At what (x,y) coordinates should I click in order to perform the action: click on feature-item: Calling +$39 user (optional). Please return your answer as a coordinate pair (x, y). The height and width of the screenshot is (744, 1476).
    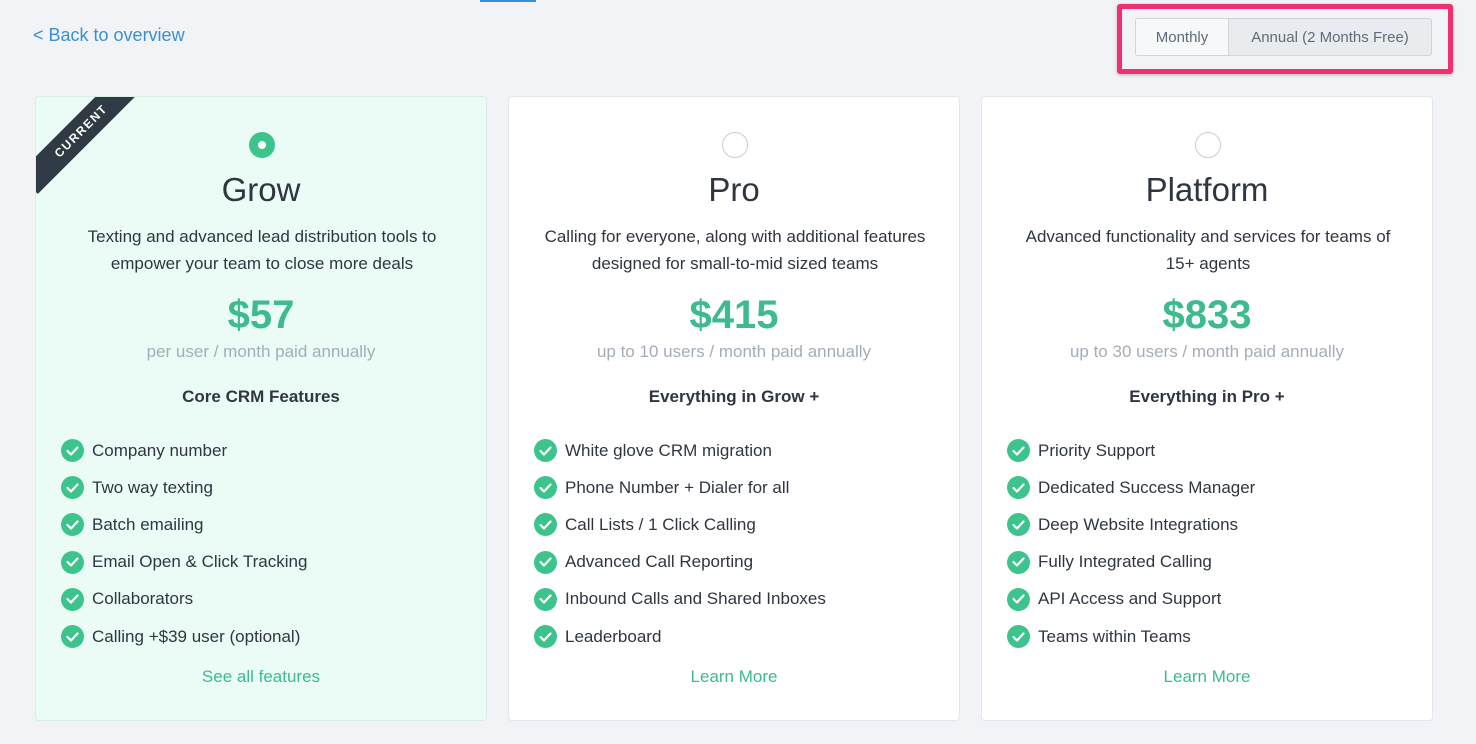
    Looking at the image, I should click on (184, 636).